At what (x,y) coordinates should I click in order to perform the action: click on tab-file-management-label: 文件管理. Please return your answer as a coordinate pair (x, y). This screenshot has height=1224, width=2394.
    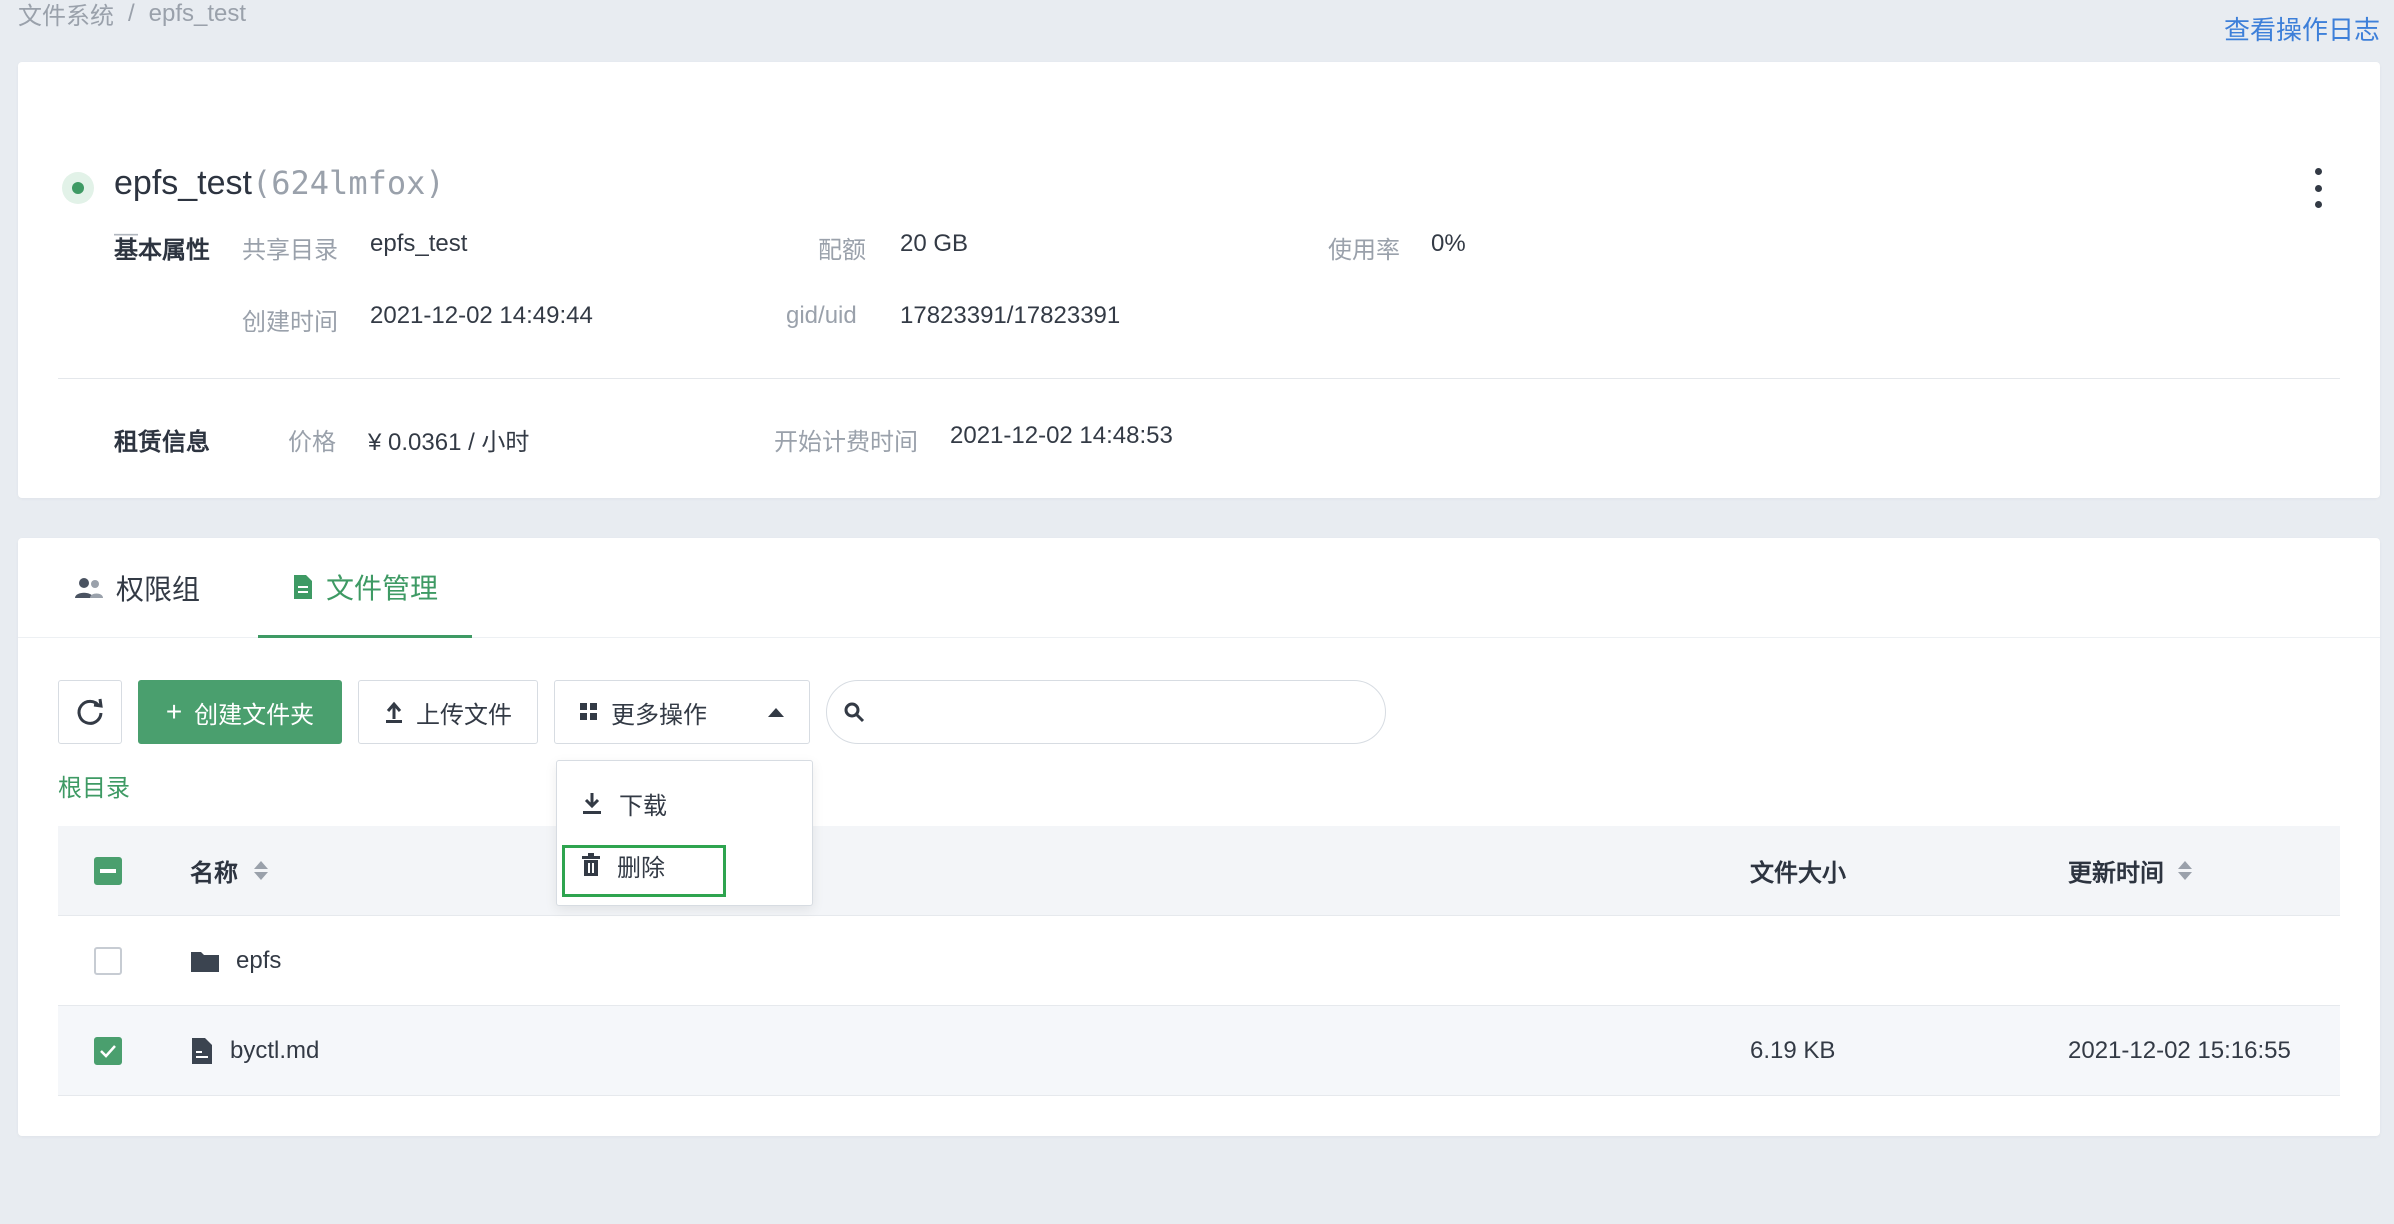
    Looking at the image, I should click on (381, 588).